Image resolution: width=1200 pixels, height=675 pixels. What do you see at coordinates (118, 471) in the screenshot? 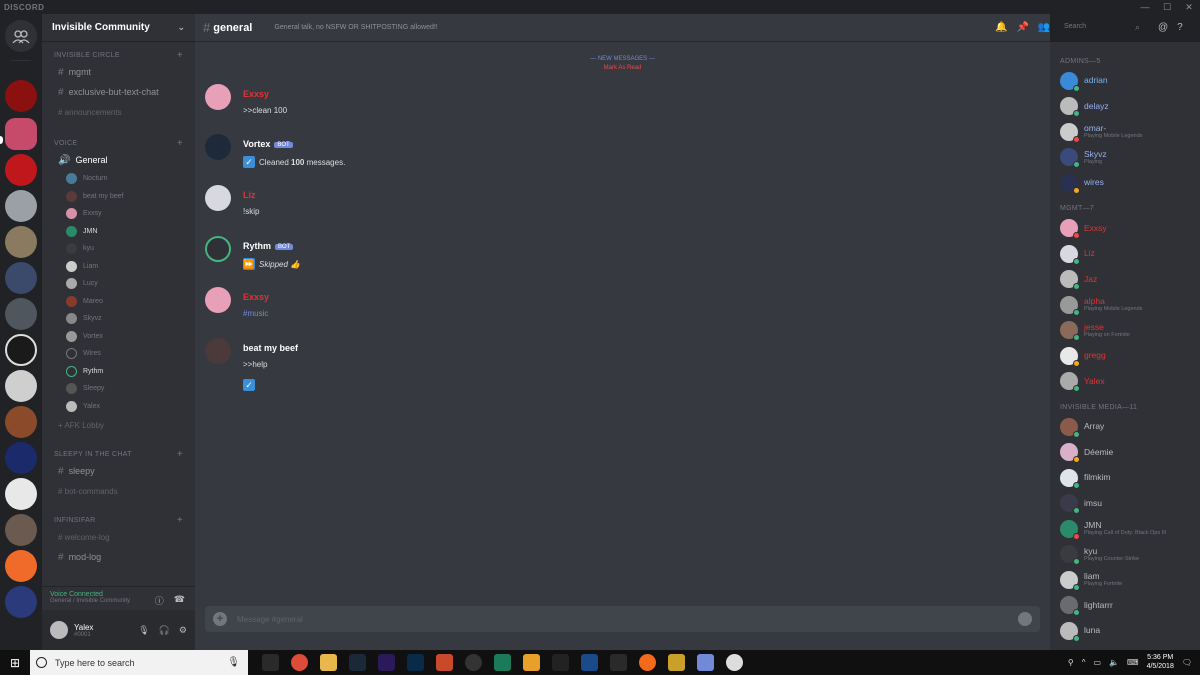
I see `channel-sleepy: # sleepy` at bounding box center [118, 471].